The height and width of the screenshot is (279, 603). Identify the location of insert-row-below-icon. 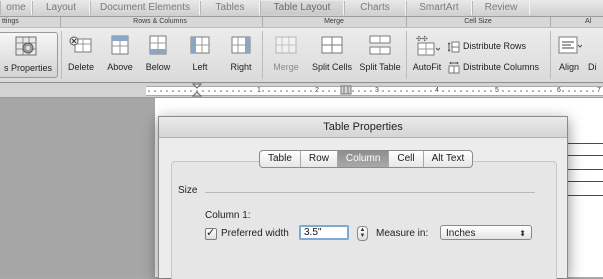
(158, 45).